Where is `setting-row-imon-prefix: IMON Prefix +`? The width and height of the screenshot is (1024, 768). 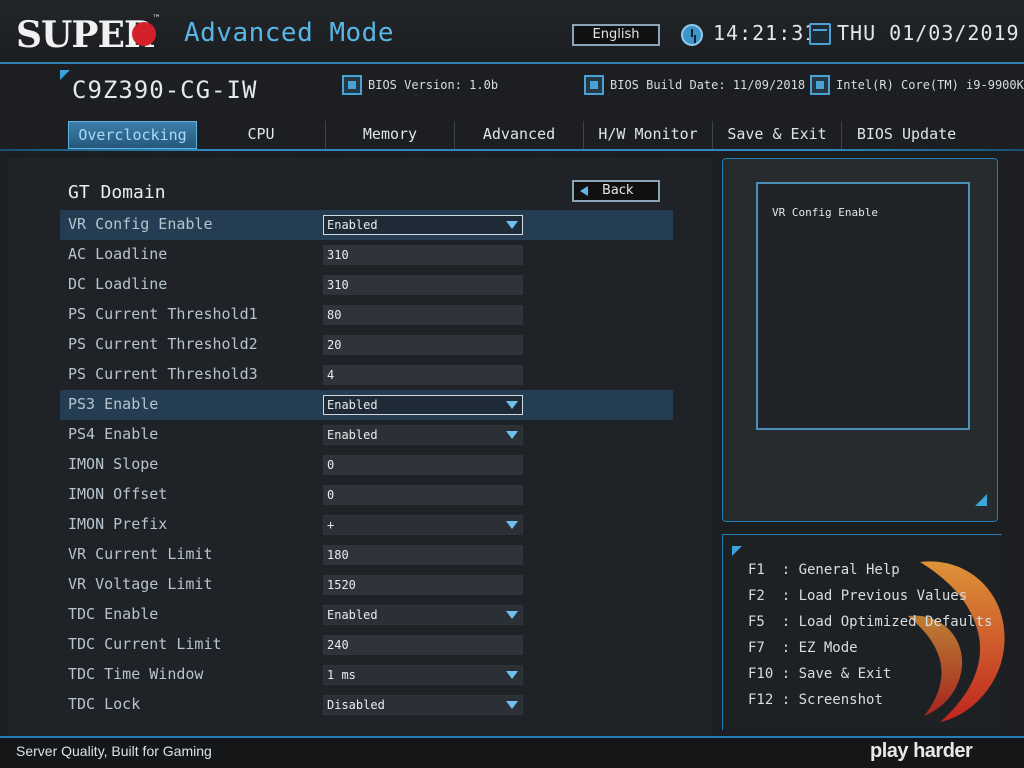
setting-row-imon-prefix: IMON Prefix + is located at coordinates (366, 525).